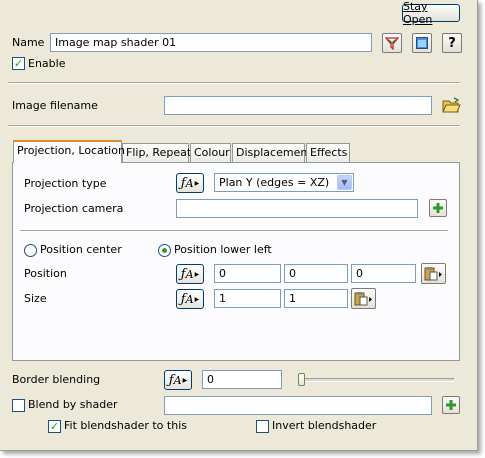 The image size is (485, 458). I want to click on image-filename-label: Image filename, so click(55, 105).